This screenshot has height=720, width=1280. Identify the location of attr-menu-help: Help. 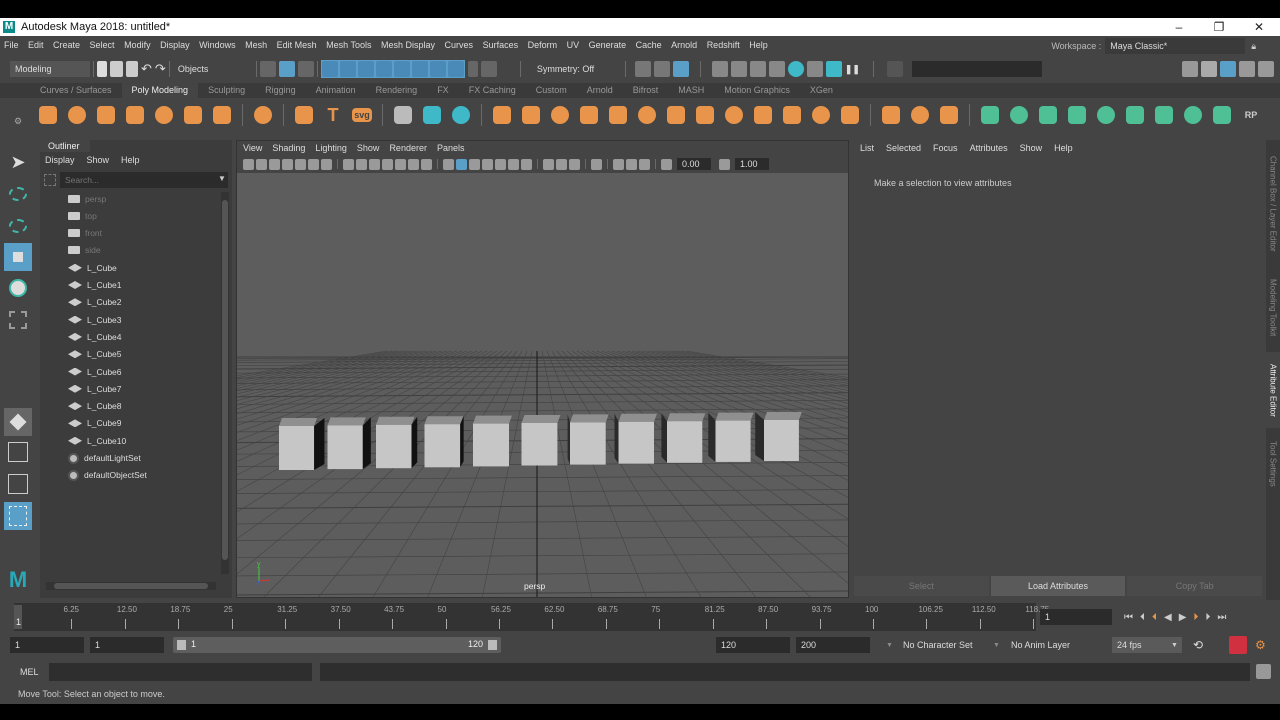
(1063, 148).